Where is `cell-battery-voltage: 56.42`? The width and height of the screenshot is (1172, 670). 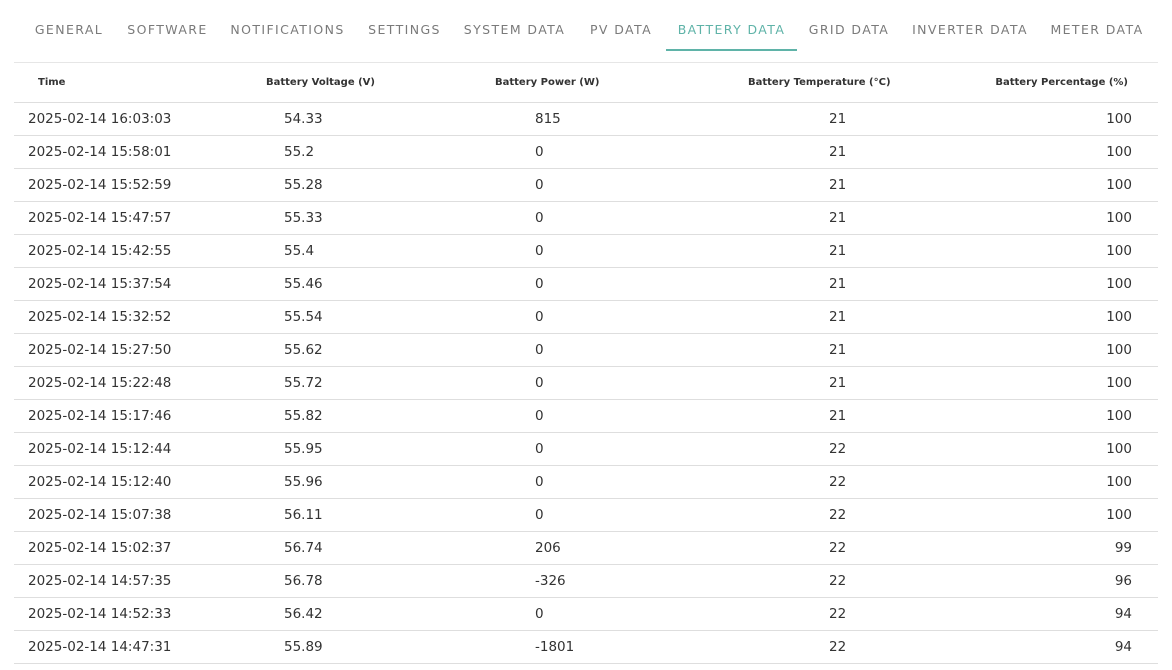
cell-battery-voltage: 56.42 is located at coordinates (349, 614).